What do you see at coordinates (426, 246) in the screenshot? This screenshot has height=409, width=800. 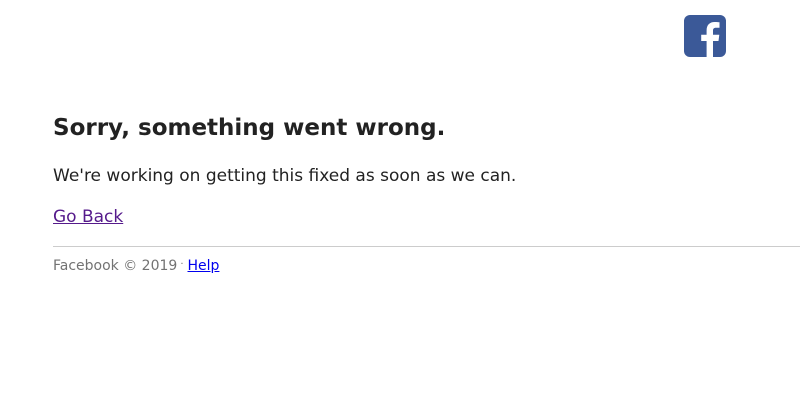 I see `footer-divider` at bounding box center [426, 246].